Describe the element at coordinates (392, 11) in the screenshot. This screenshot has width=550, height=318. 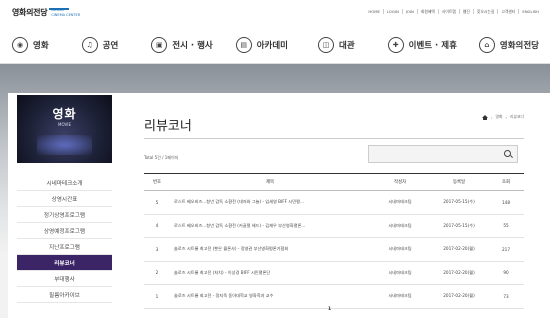
I see `link-login: LOGIN` at that location.